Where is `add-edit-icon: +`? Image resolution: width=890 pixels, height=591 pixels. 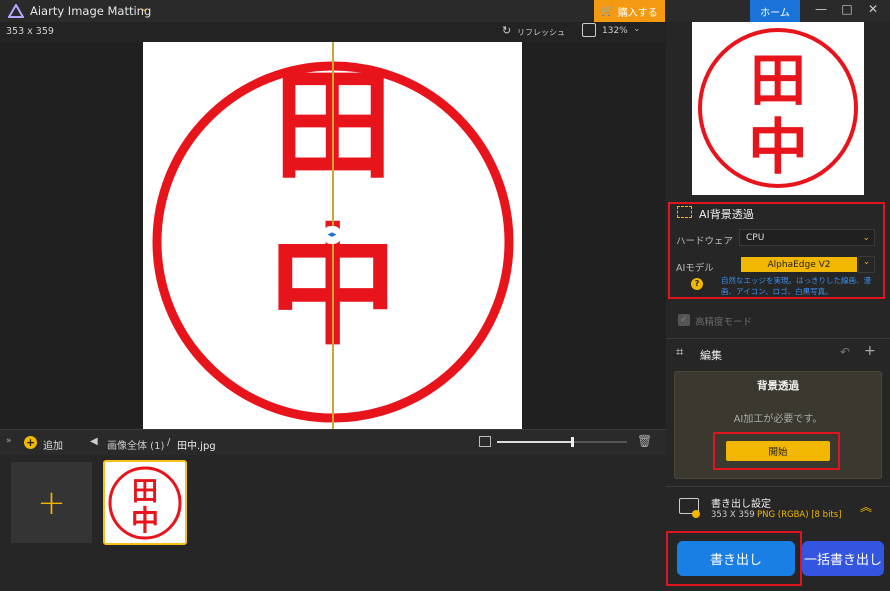
add-edit-icon: + is located at coordinates (870, 351).